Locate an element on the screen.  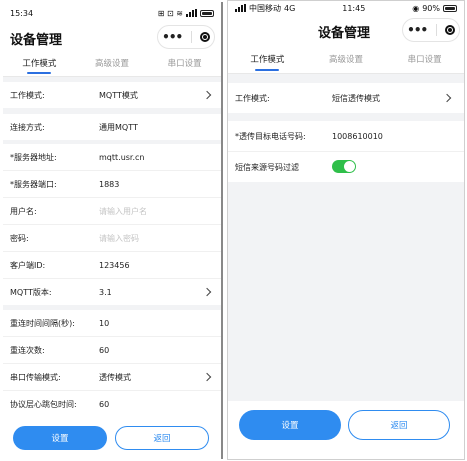
row-work-mode: 工作模式: 短信透传模式 is located at coordinates (346, 98).